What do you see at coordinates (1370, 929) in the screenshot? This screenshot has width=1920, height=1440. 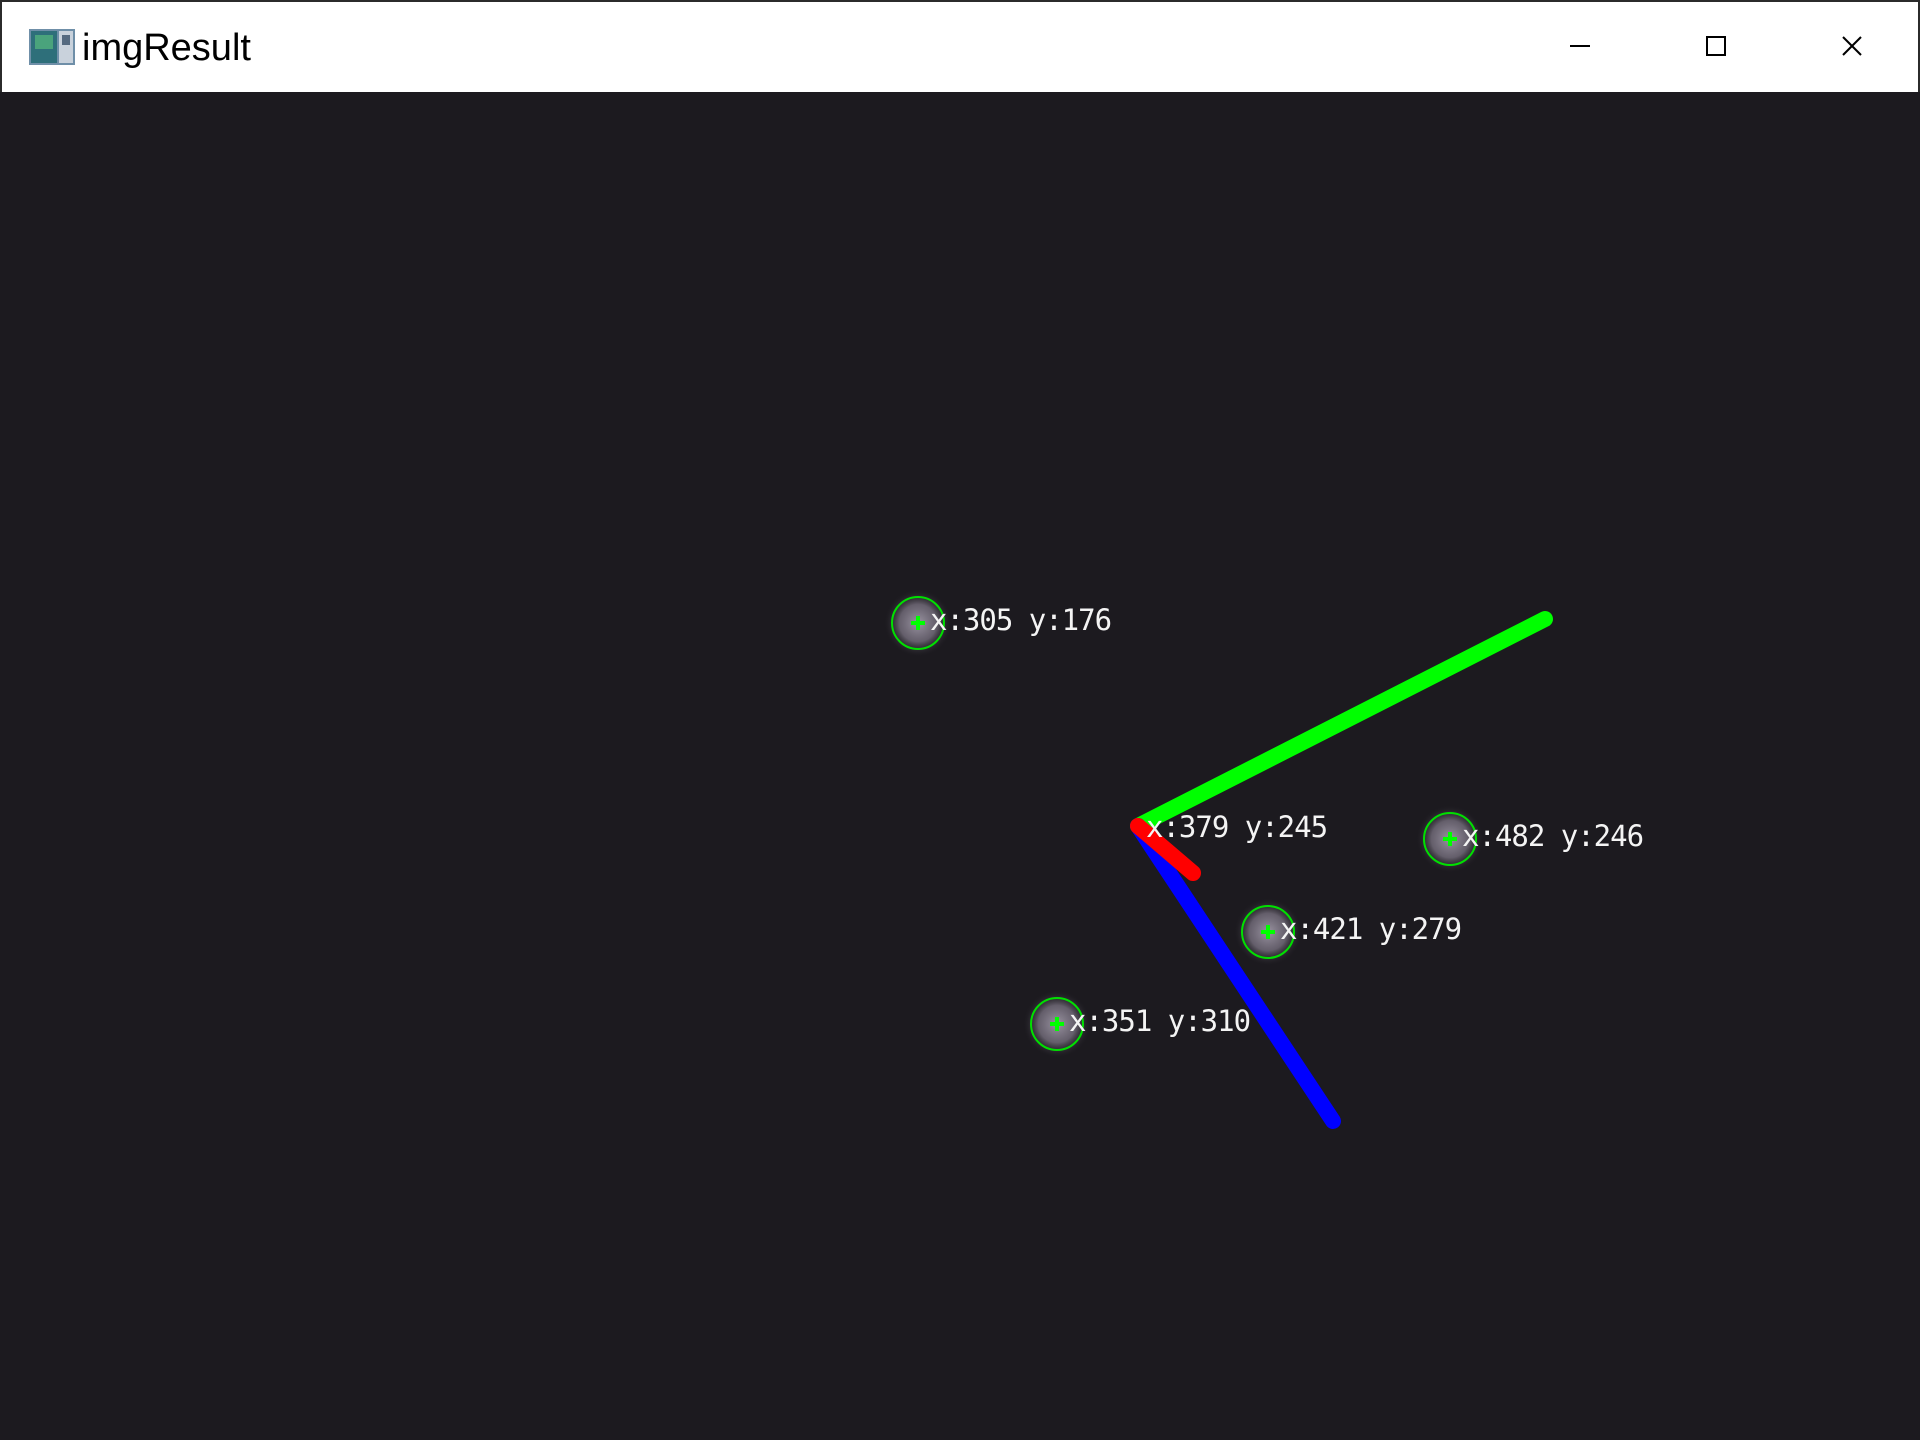 I see `point-label: x:421 y:279` at bounding box center [1370, 929].